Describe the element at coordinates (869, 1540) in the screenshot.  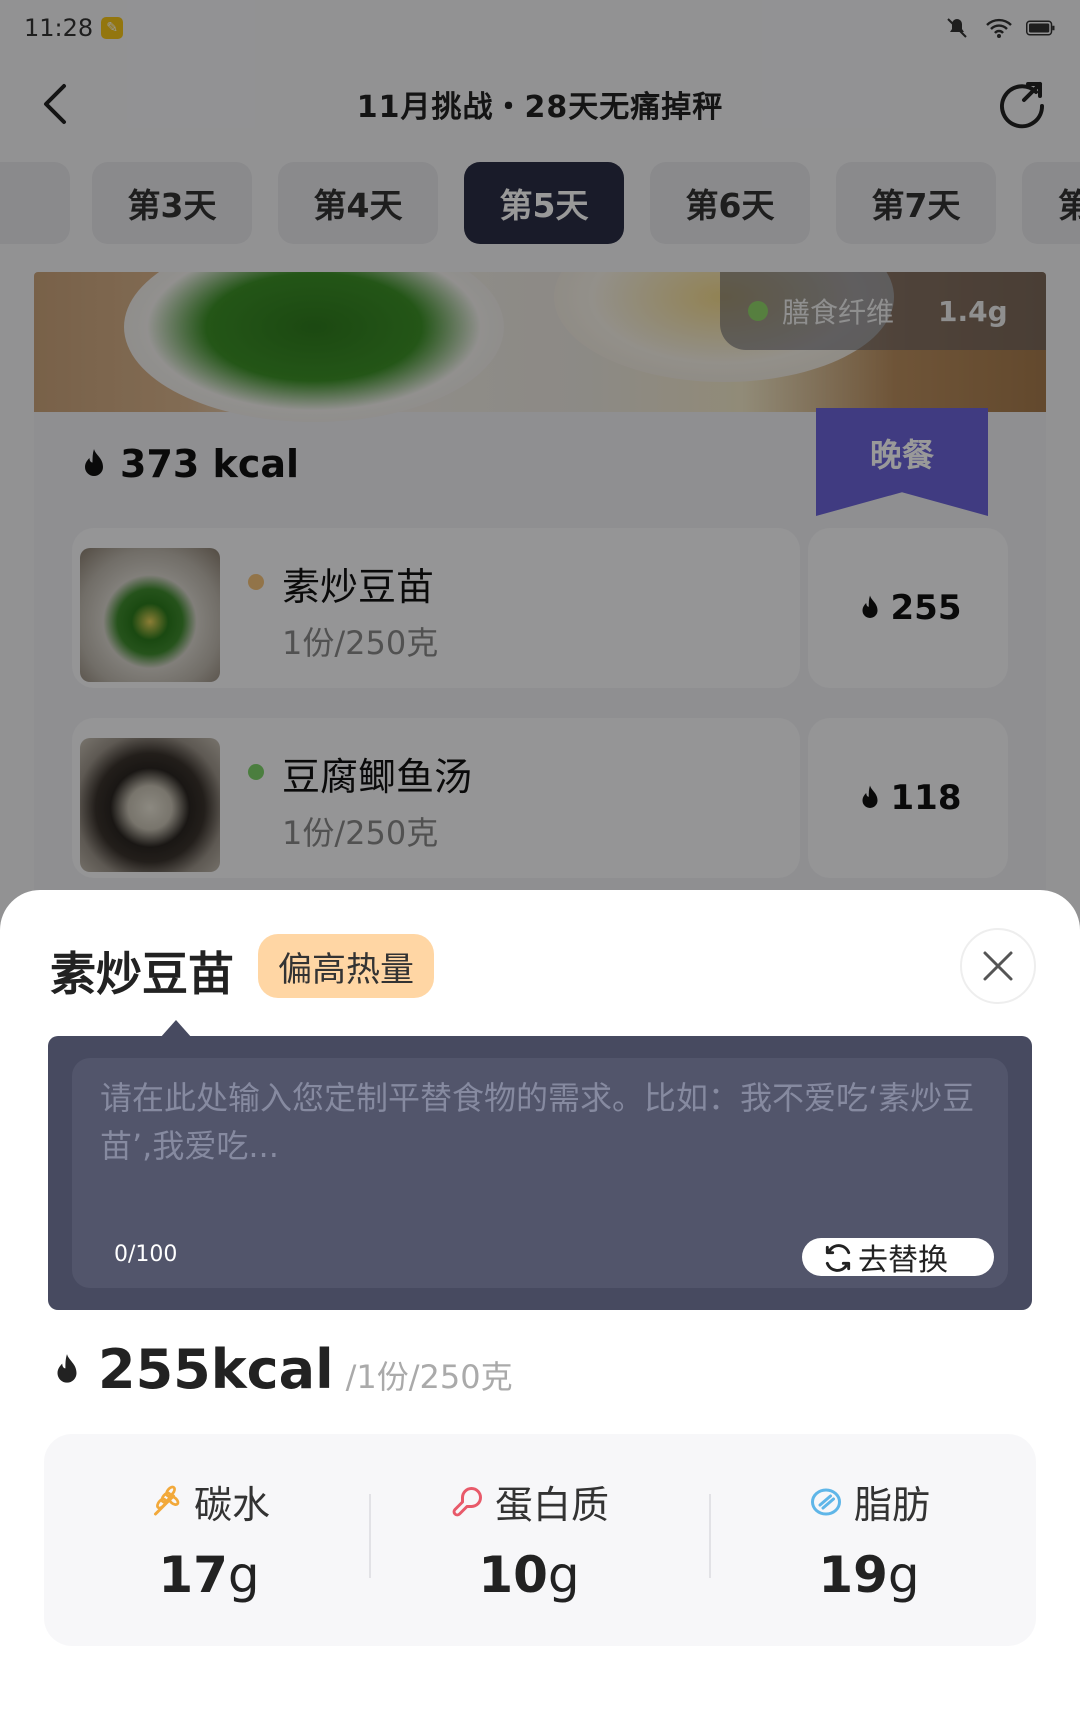
I see `macro-fat: 脂肪 19g` at that location.